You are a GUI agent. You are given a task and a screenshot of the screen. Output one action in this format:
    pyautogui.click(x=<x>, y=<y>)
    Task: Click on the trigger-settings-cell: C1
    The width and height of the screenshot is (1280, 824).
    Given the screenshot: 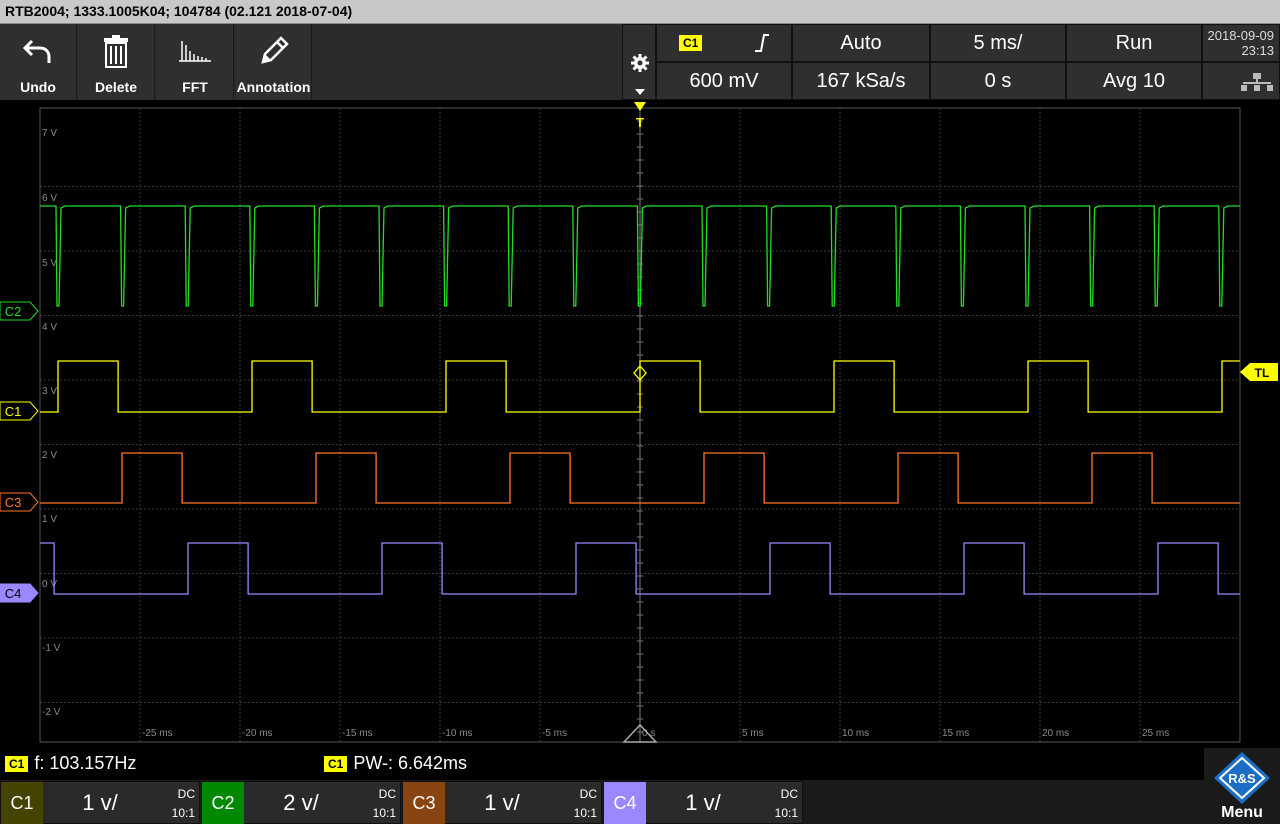 What is the action you would take?
    pyautogui.click(x=724, y=43)
    